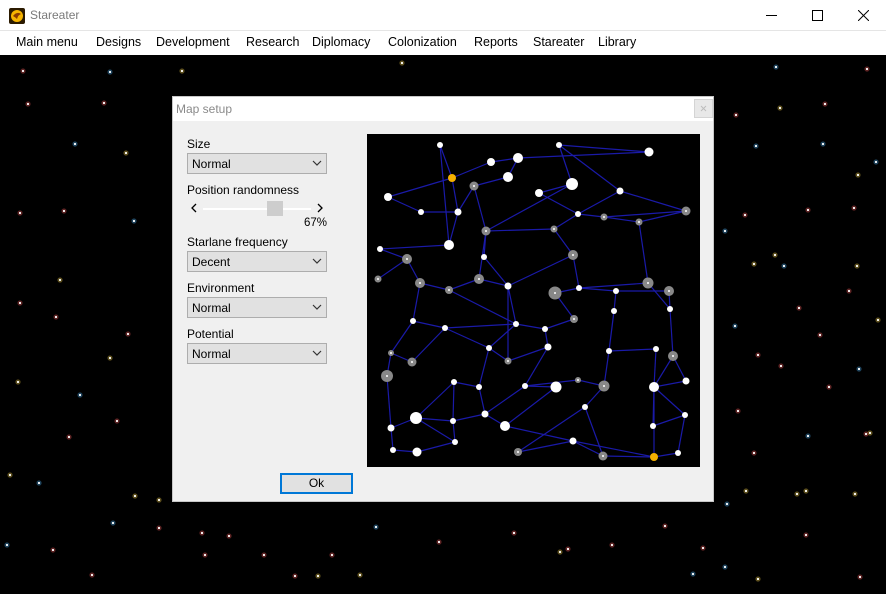 The height and width of the screenshot is (594, 886). Describe the element at coordinates (257, 353) in the screenshot. I see `potential-dropdown: Normal` at that location.